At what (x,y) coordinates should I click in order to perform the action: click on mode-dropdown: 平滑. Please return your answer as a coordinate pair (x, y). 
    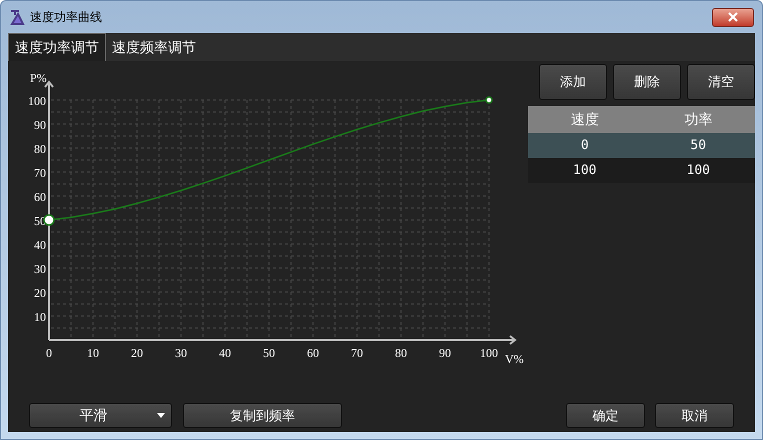
    Looking at the image, I should click on (100, 415).